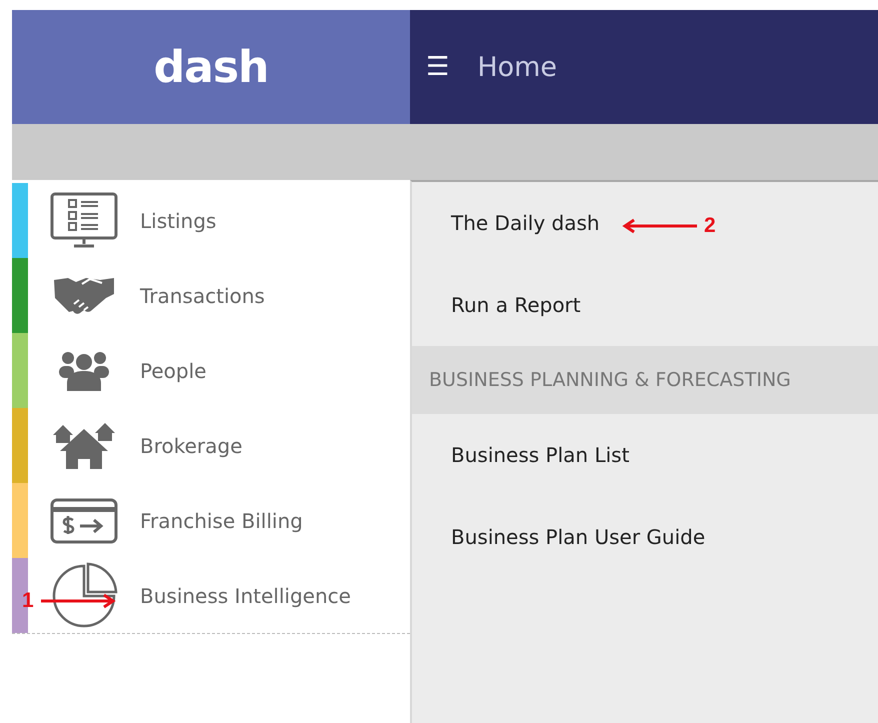 The width and height of the screenshot is (878, 723). I want to click on menu-link: Business Plan List, so click(521, 455).